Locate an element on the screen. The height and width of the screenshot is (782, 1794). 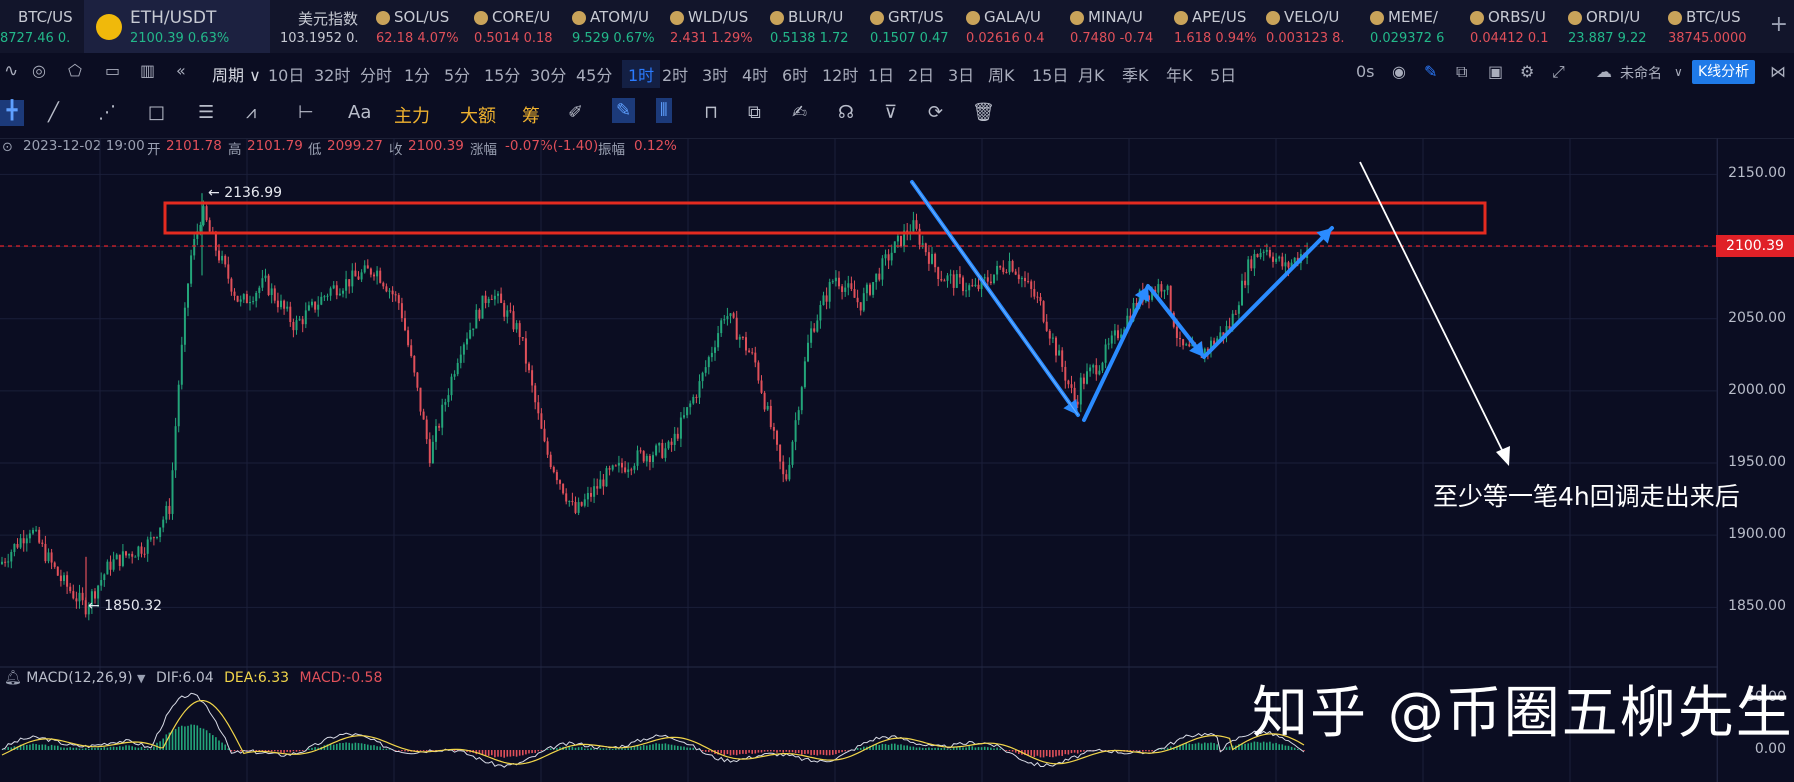
bell-icon: 🔔︎ is located at coordinates (13, 678).